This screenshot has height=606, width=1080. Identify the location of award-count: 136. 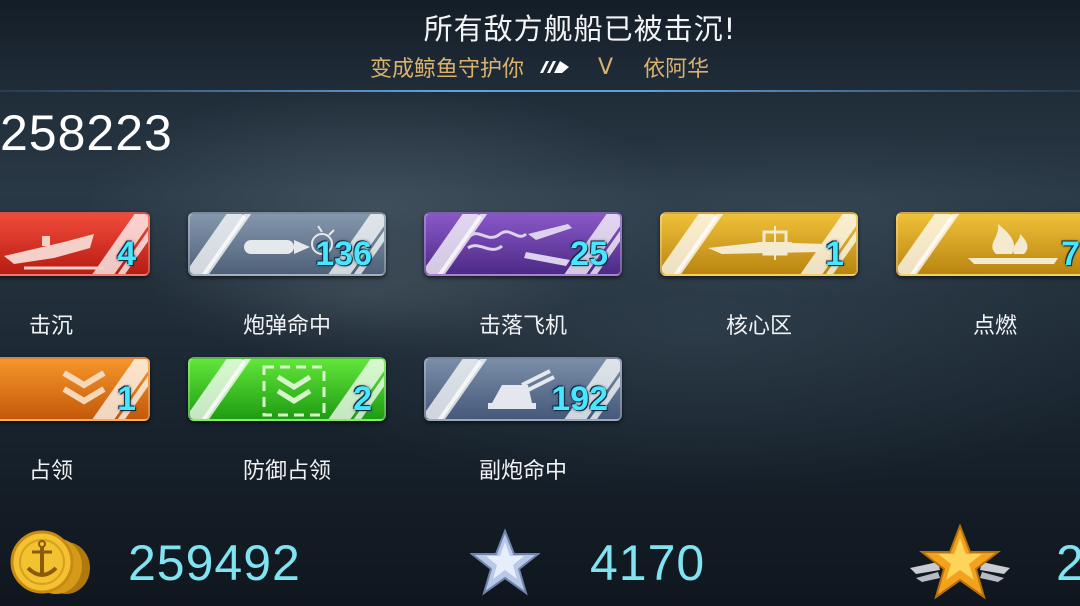
(343, 254).